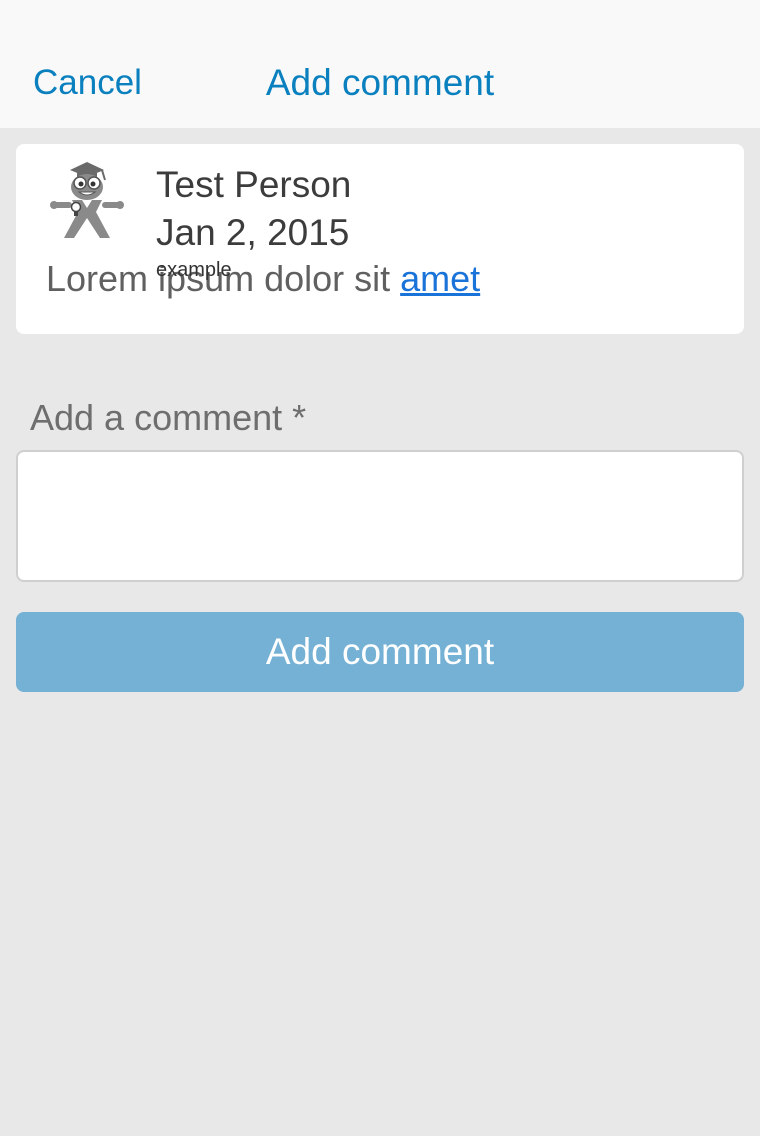  I want to click on comment-date: Jan 2, 2015, so click(253, 232).